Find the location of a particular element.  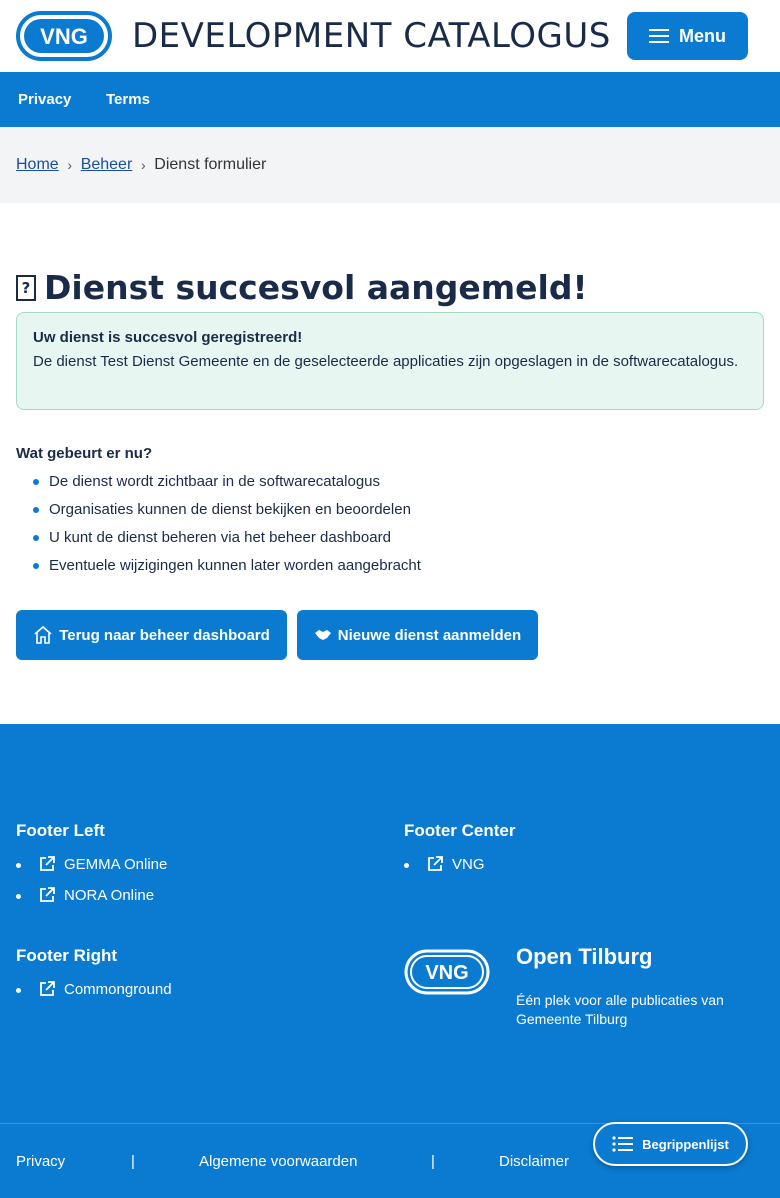

footer-link-label: NORA Online is located at coordinates (109, 895).